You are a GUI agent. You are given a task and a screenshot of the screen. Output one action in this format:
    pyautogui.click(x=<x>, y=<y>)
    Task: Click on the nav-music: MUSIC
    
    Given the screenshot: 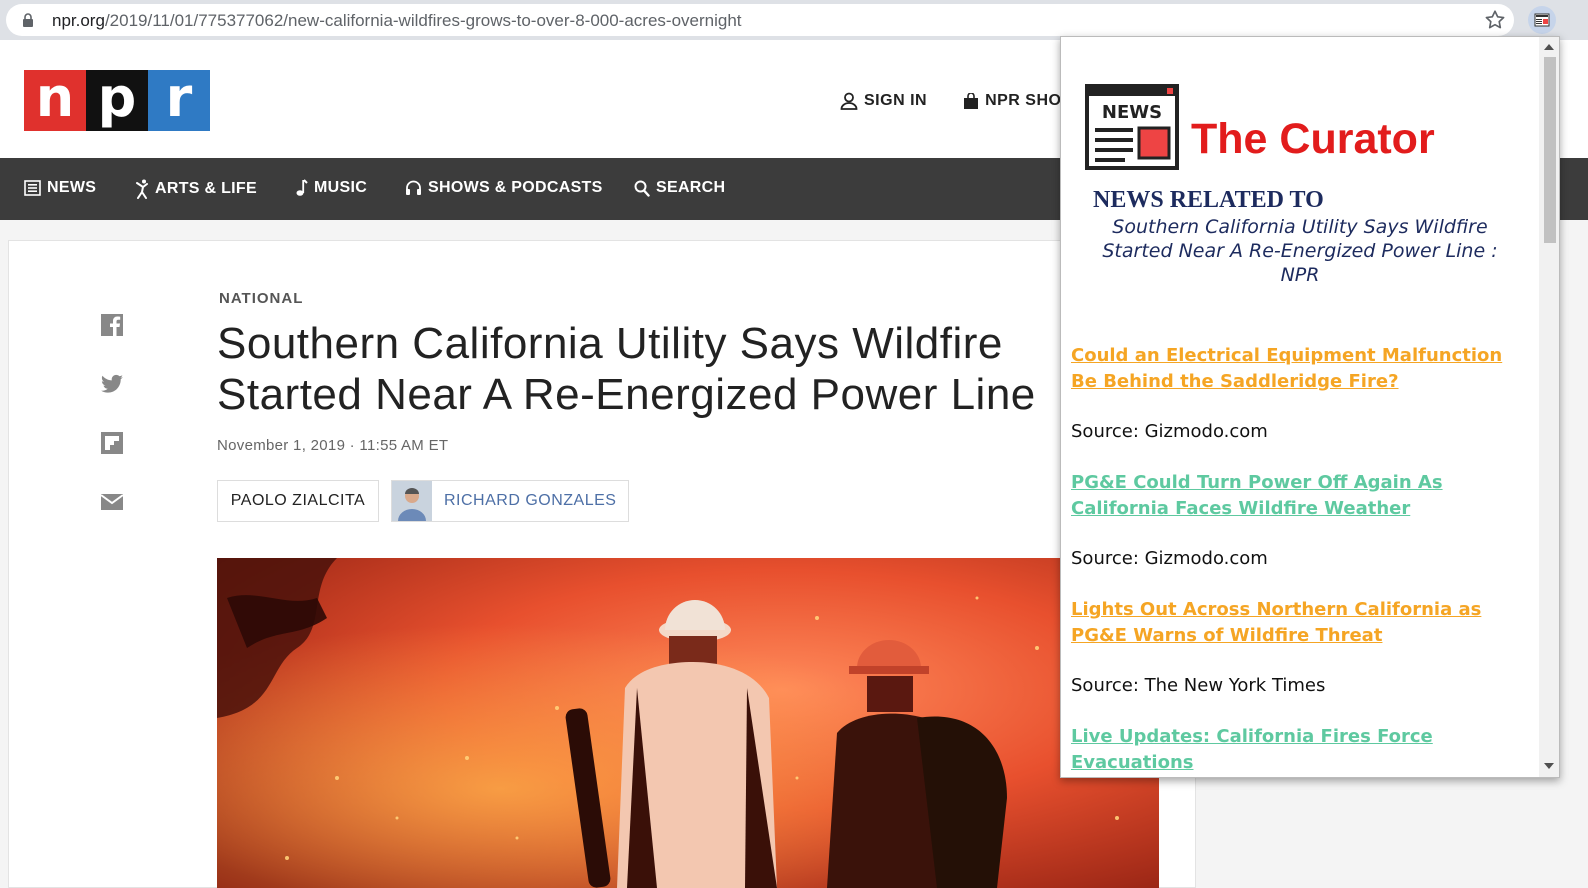 What is the action you would take?
    pyautogui.click(x=331, y=188)
    